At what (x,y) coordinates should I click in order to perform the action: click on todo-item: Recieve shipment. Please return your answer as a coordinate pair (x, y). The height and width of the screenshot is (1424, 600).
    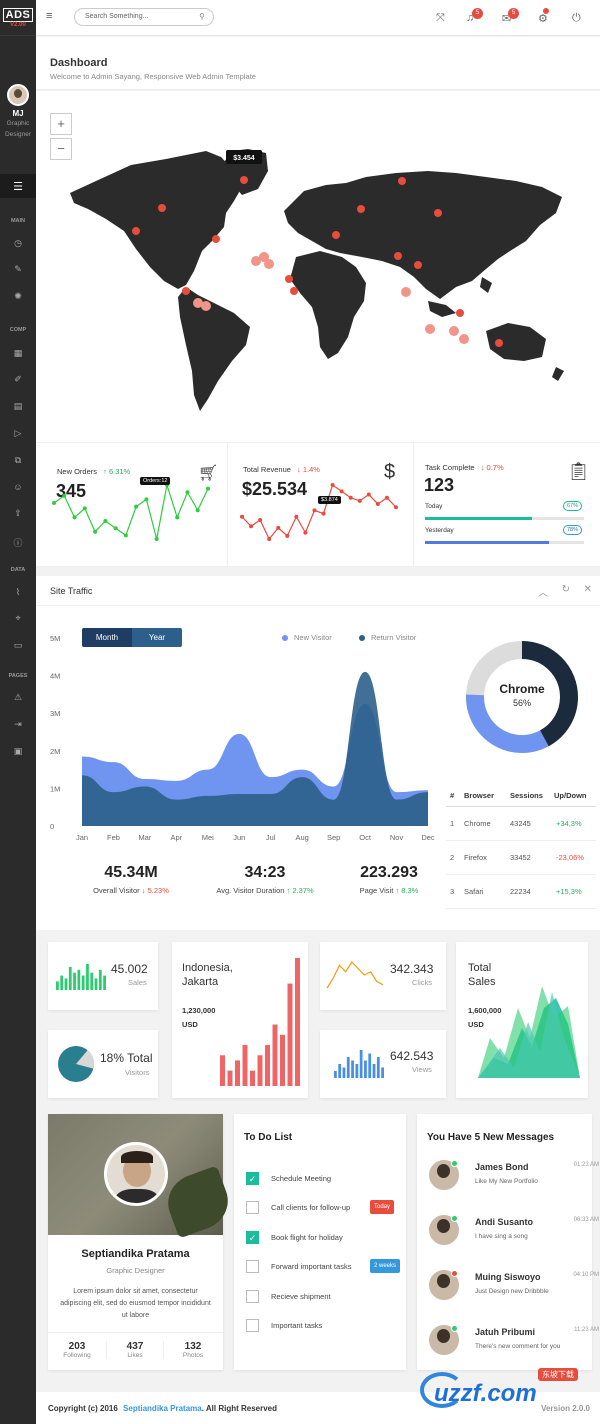
    Looking at the image, I should click on (288, 1296).